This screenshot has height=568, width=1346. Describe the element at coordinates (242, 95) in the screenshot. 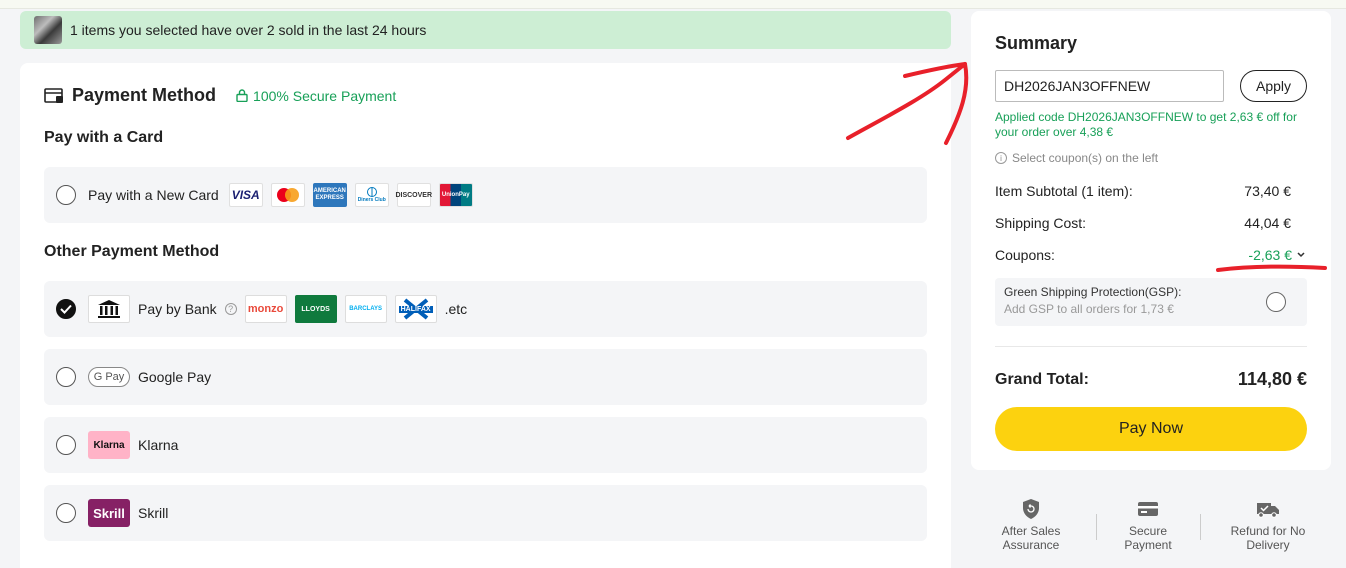

I see `lock-icon` at that location.